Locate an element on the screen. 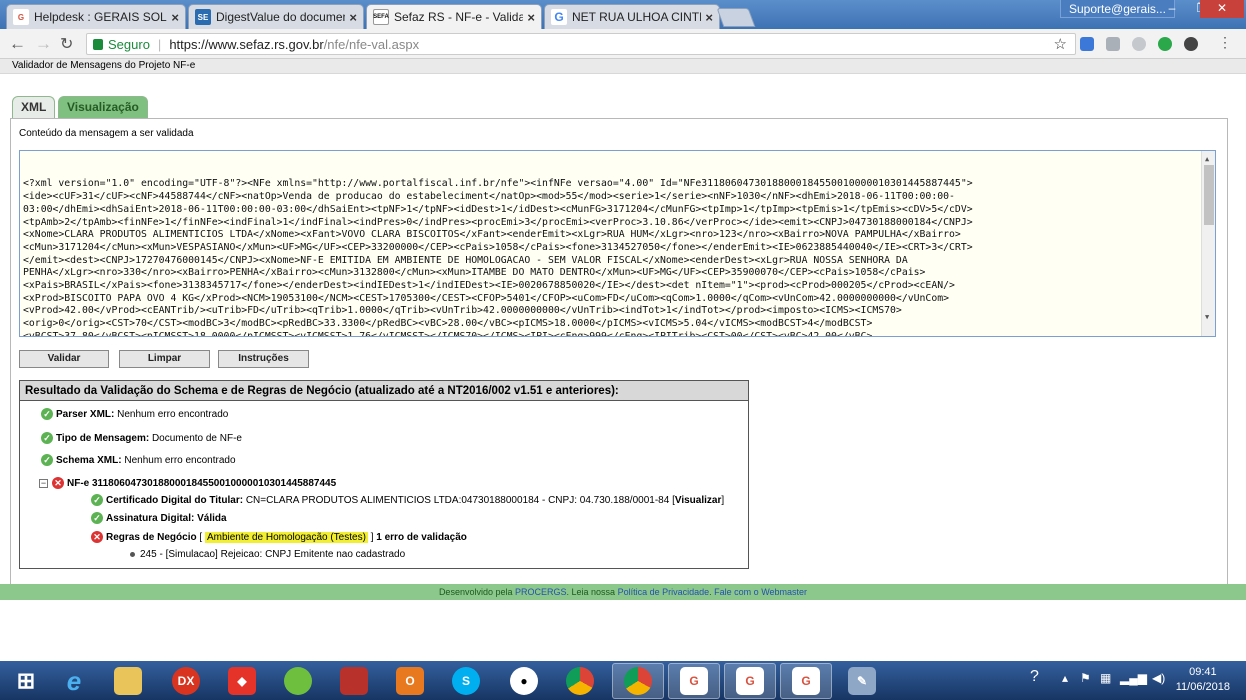  signal-icon: ▂▄▆ is located at coordinates (1133, 678).